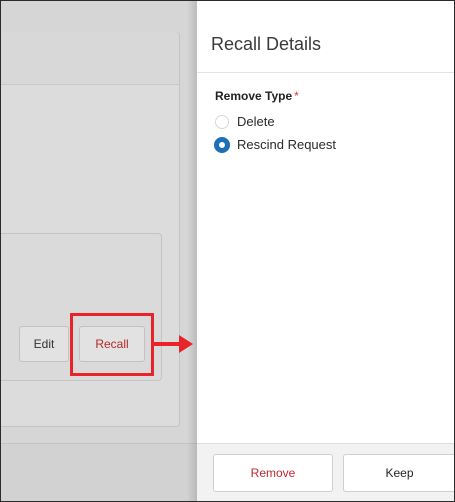  I want to click on panel-shadow, so click(192, 251).